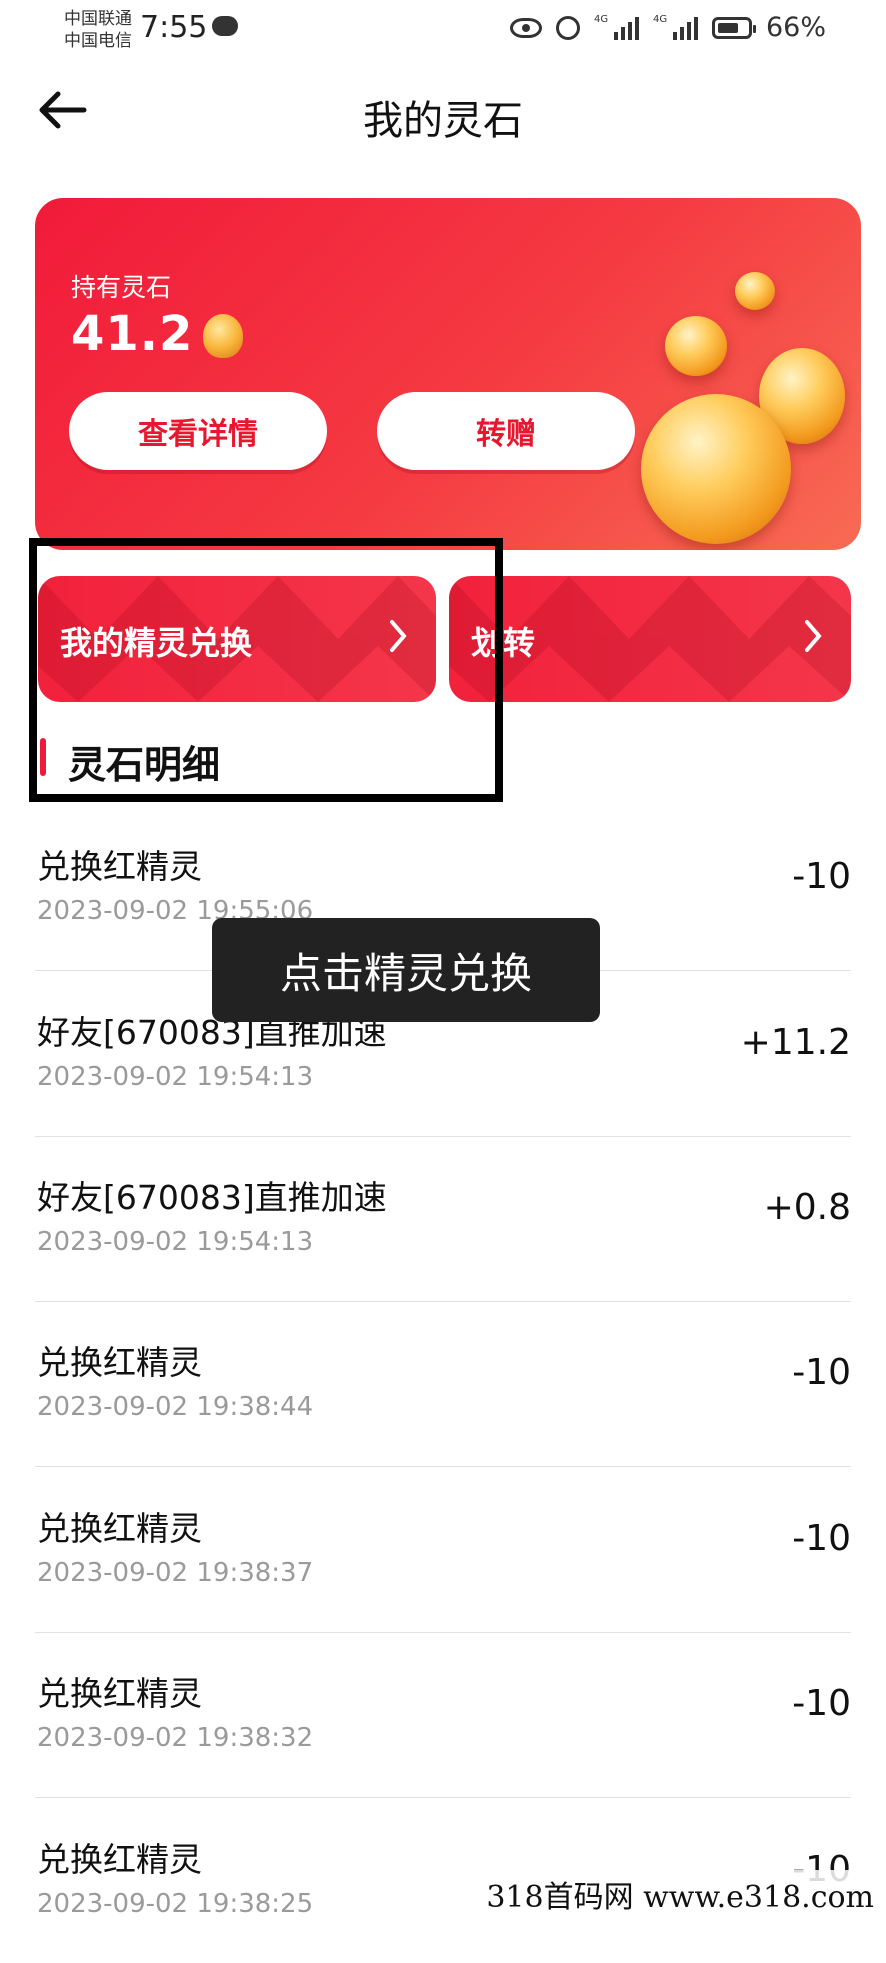 The image size is (886, 1963). What do you see at coordinates (175, 1573) in the screenshot?
I see `record-time: 2023-09-02 19:38:37` at bounding box center [175, 1573].